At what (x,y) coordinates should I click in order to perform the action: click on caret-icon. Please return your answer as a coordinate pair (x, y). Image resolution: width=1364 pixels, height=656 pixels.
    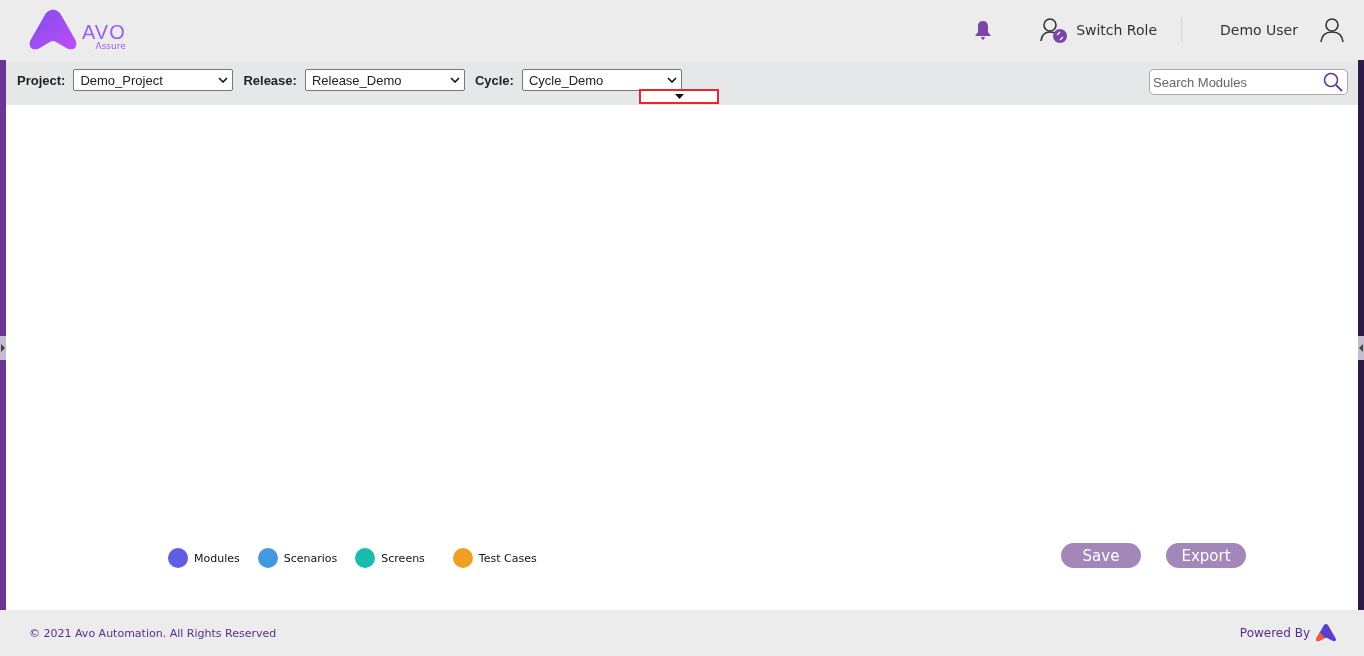
    Looking at the image, I should click on (679, 96).